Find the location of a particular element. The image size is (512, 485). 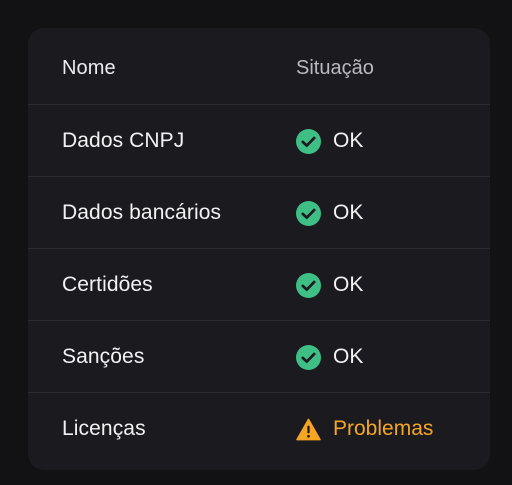

status-text: Problemas is located at coordinates (383, 428).